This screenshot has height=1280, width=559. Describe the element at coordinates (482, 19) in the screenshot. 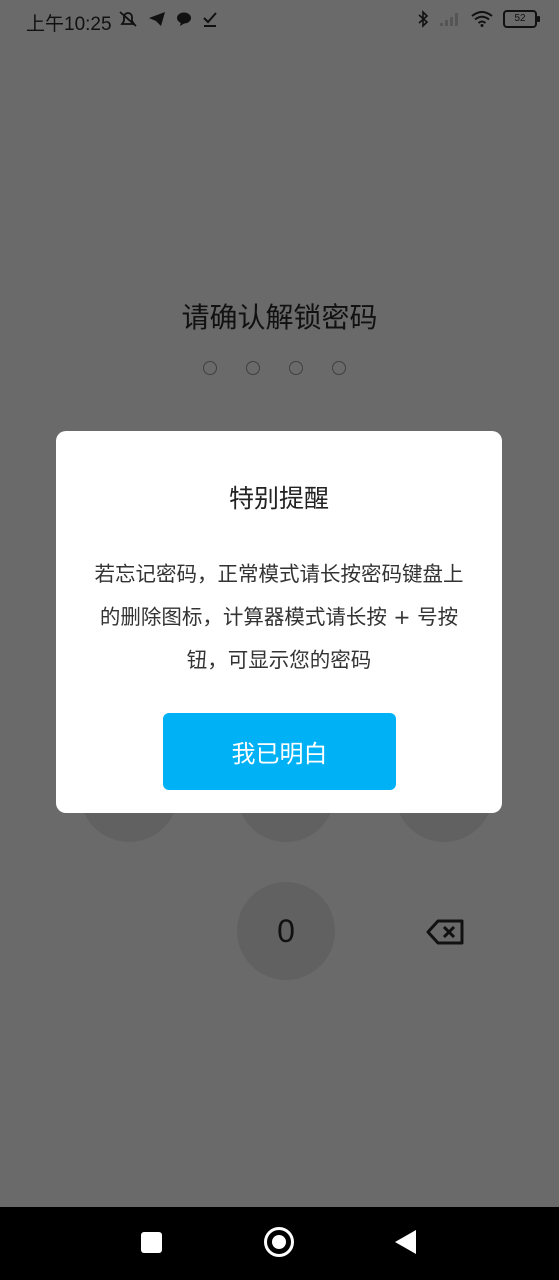

I see `wifi-icon` at that location.